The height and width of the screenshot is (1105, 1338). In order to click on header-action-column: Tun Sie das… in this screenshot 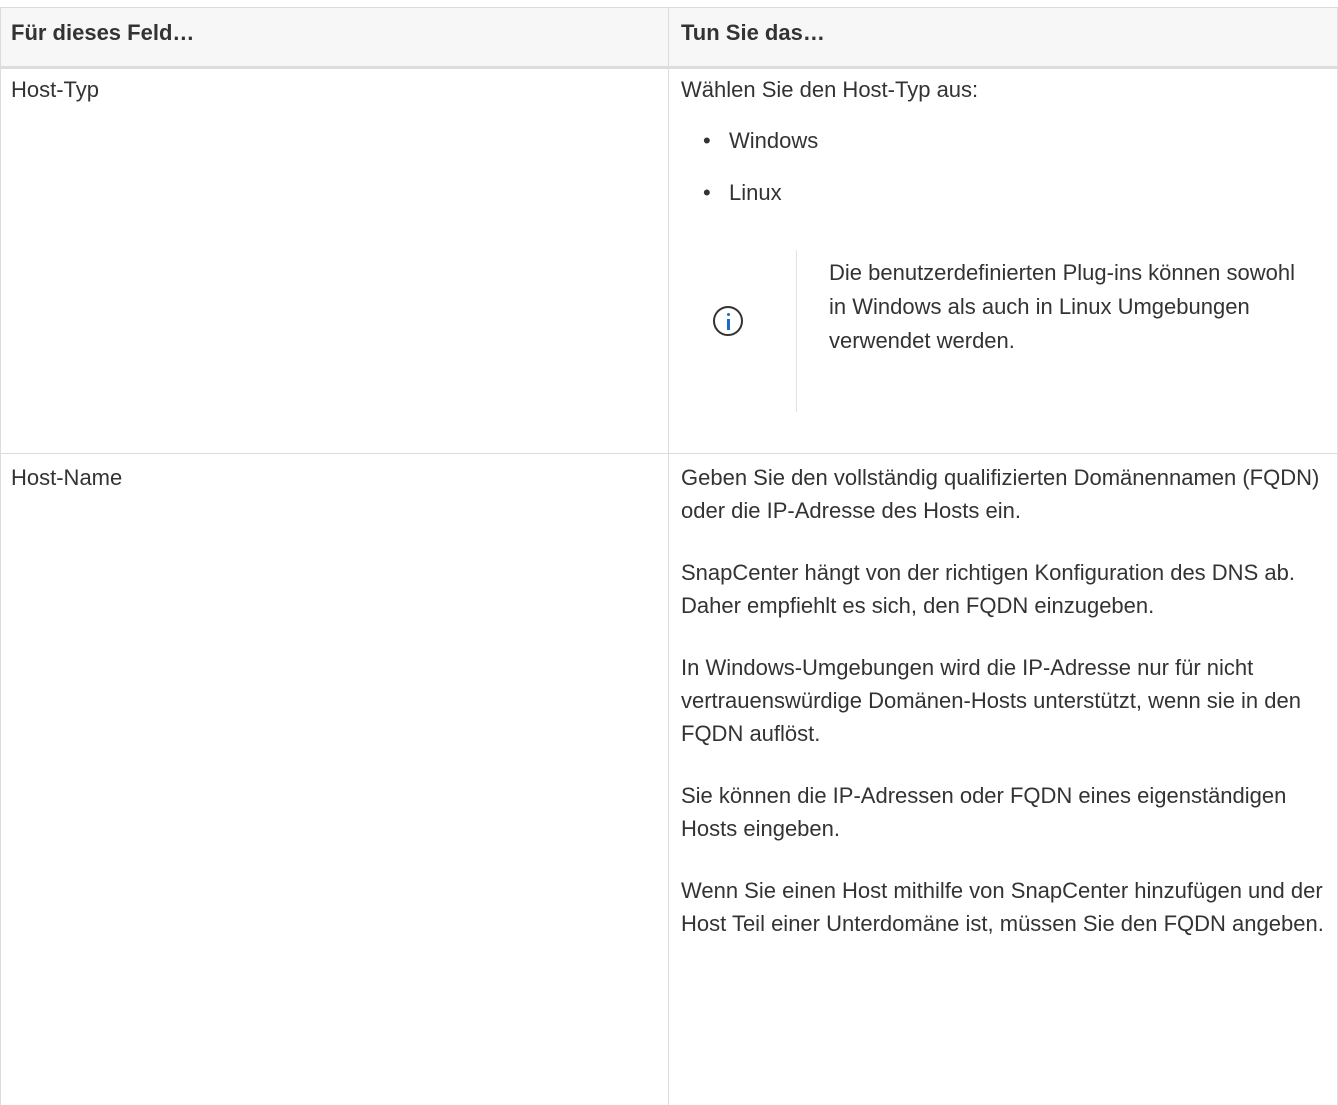, I will do `click(1003, 37)`.